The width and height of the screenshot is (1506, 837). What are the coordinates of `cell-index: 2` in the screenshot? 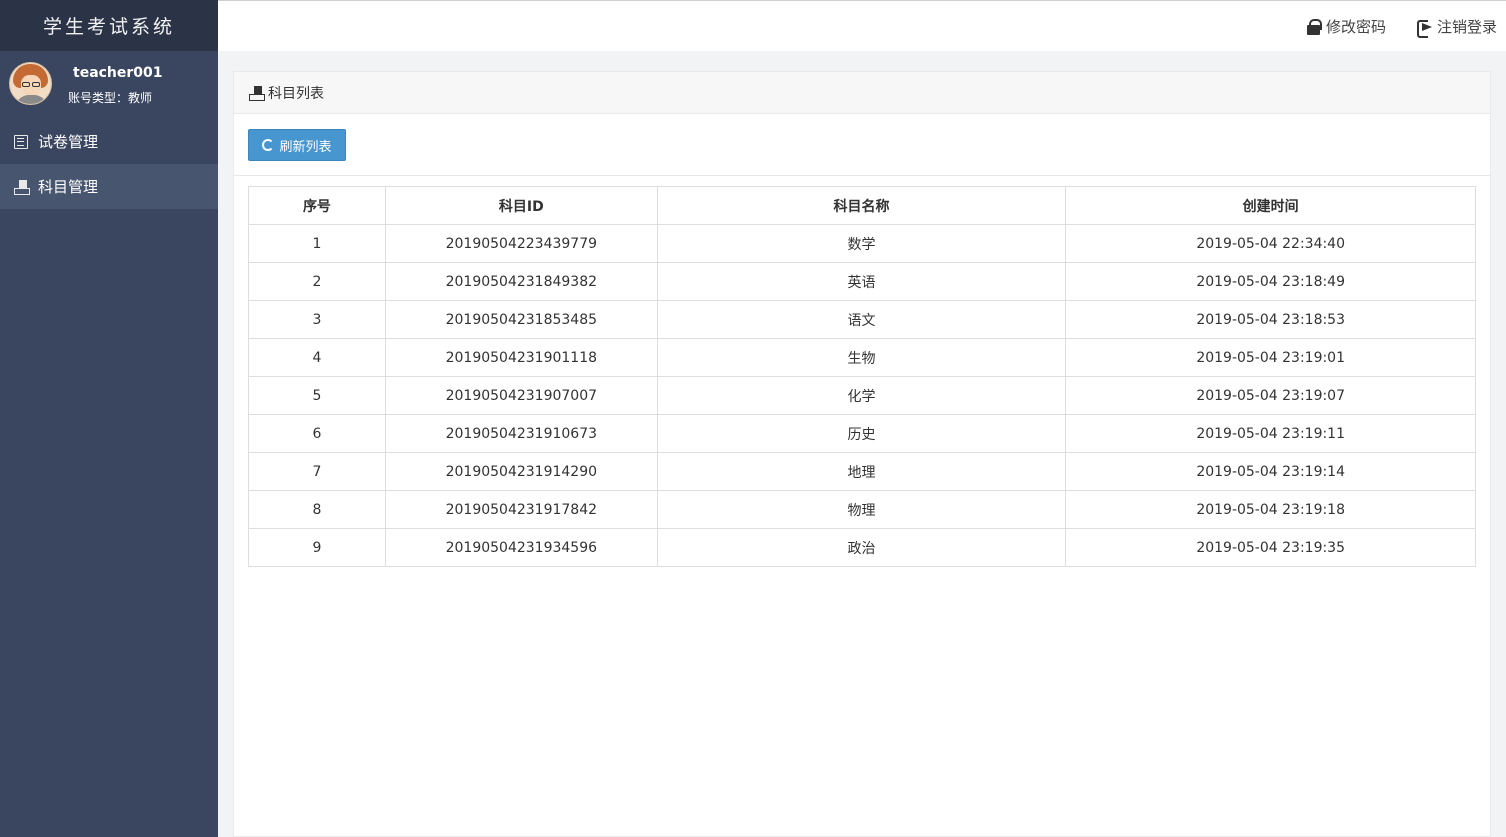 It's located at (317, 281).